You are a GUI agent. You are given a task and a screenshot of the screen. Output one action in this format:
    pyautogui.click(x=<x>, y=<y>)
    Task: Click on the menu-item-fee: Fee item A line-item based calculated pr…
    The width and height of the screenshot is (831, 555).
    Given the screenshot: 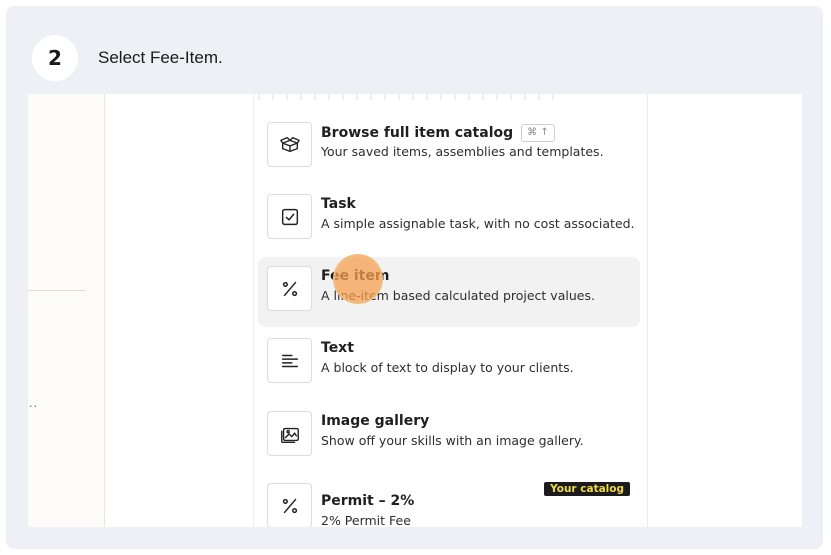 What is the action you would take?
    pyautogui.click(x=449, y=292)
    